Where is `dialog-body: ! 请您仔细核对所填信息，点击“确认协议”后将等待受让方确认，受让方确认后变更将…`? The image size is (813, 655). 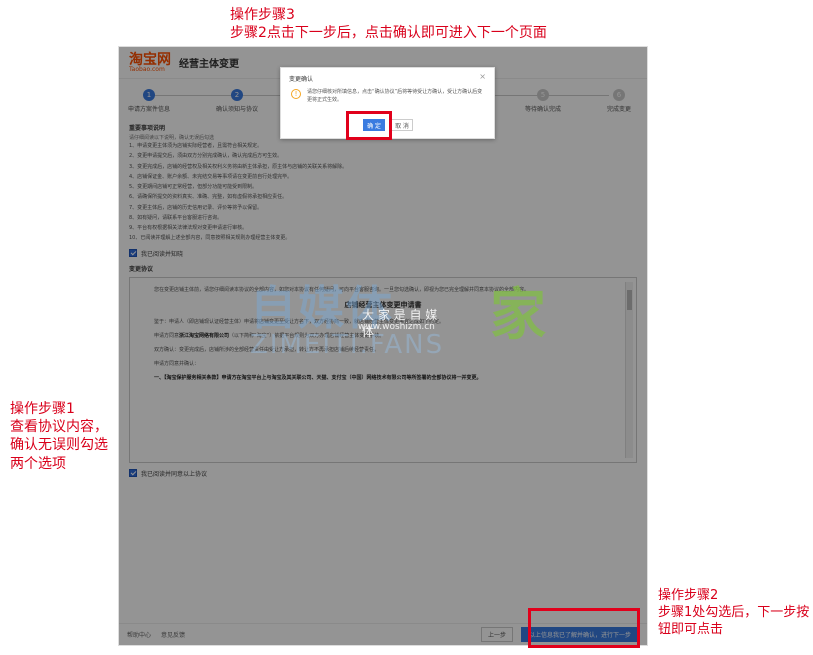 dialog-body: ! 请您仔细核对所填信息，点击“确认协议”后将等待受让方确认，受让方确认后变更将… is located at coordinates (387, 96).